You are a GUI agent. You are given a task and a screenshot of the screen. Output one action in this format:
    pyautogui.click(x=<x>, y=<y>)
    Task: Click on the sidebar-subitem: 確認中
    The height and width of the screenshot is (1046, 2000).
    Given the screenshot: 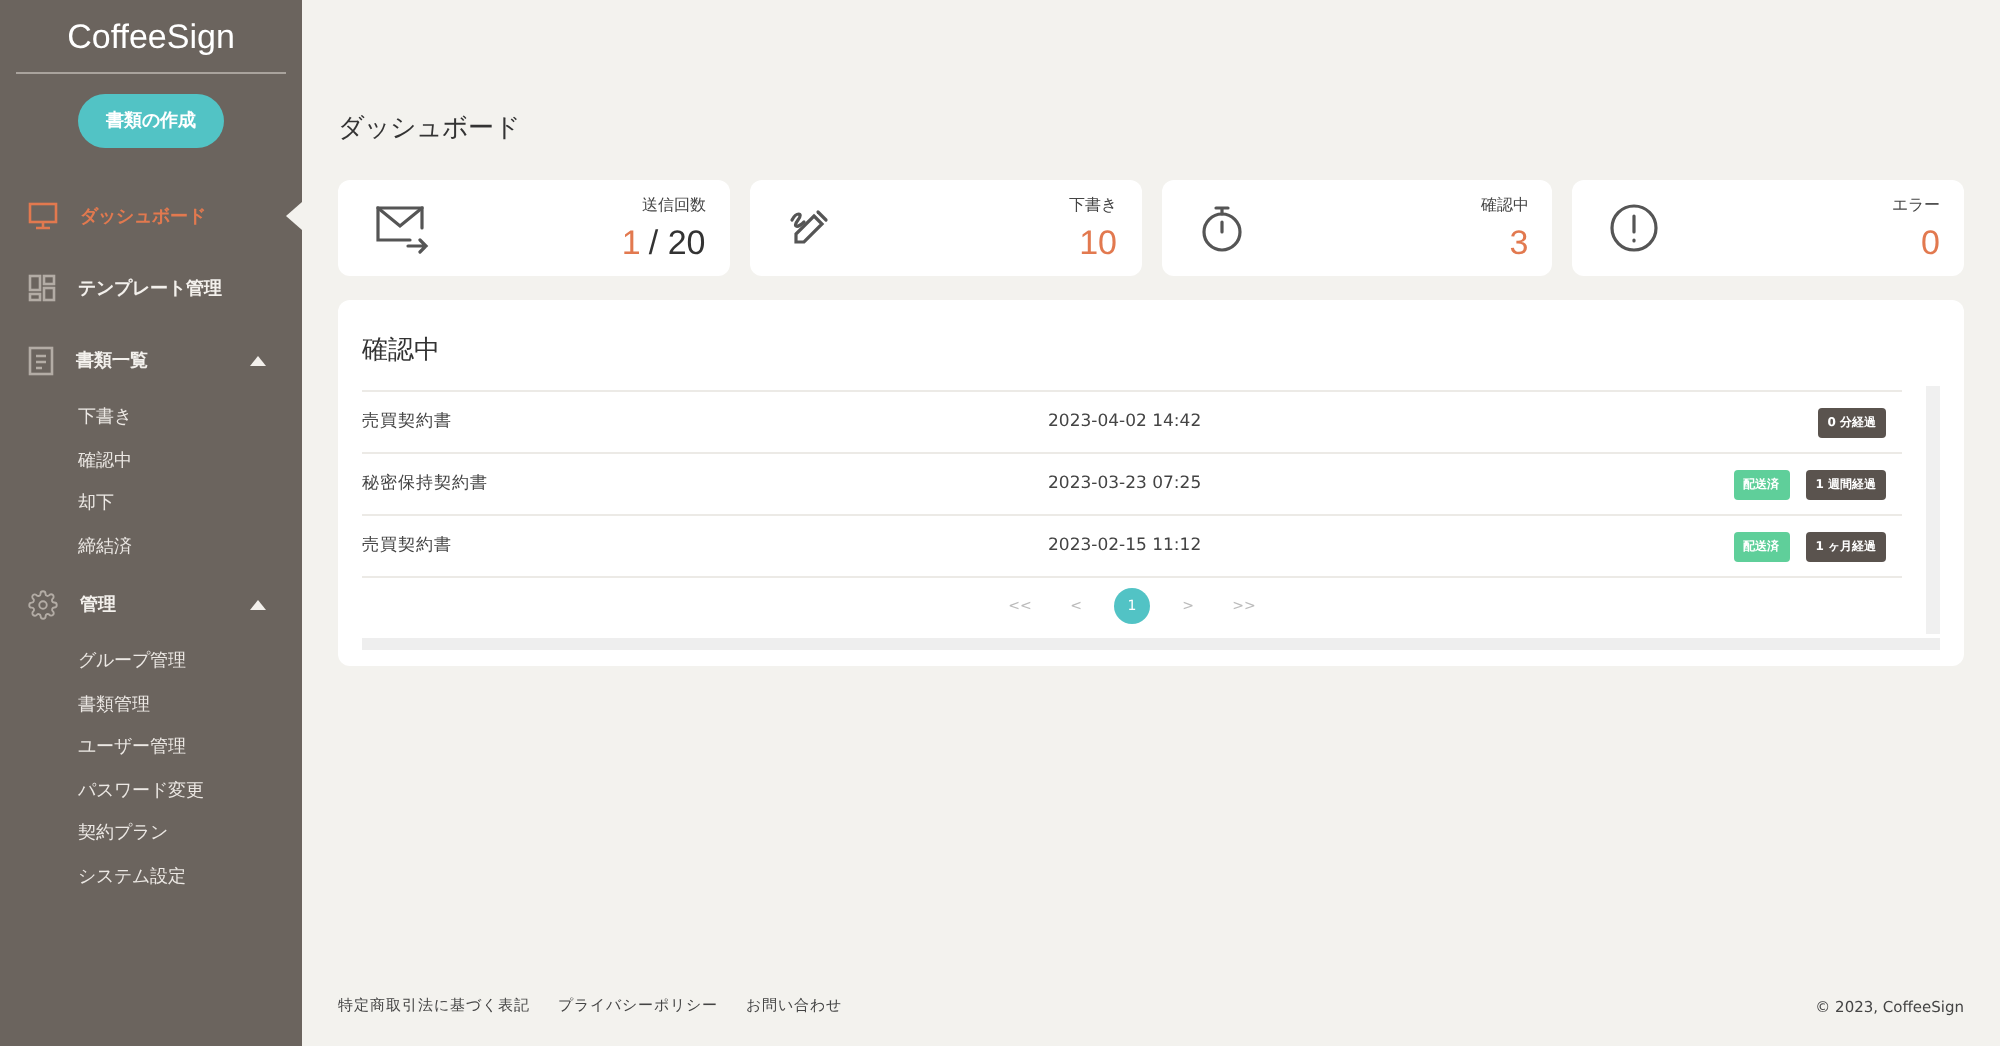 What is the action you would take?
    pyautogui.click(x=151, y=460)
    